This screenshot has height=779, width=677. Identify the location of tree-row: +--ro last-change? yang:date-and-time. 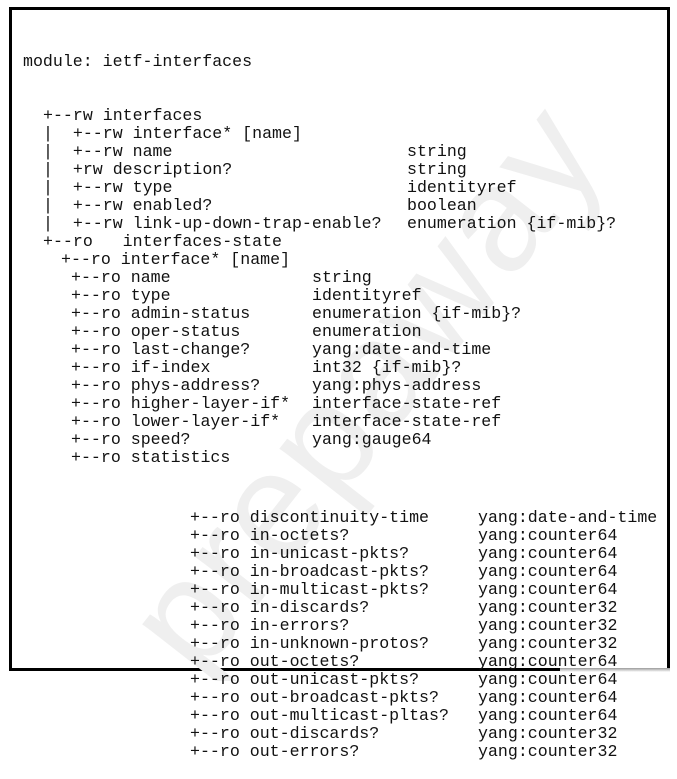
(257, 350).